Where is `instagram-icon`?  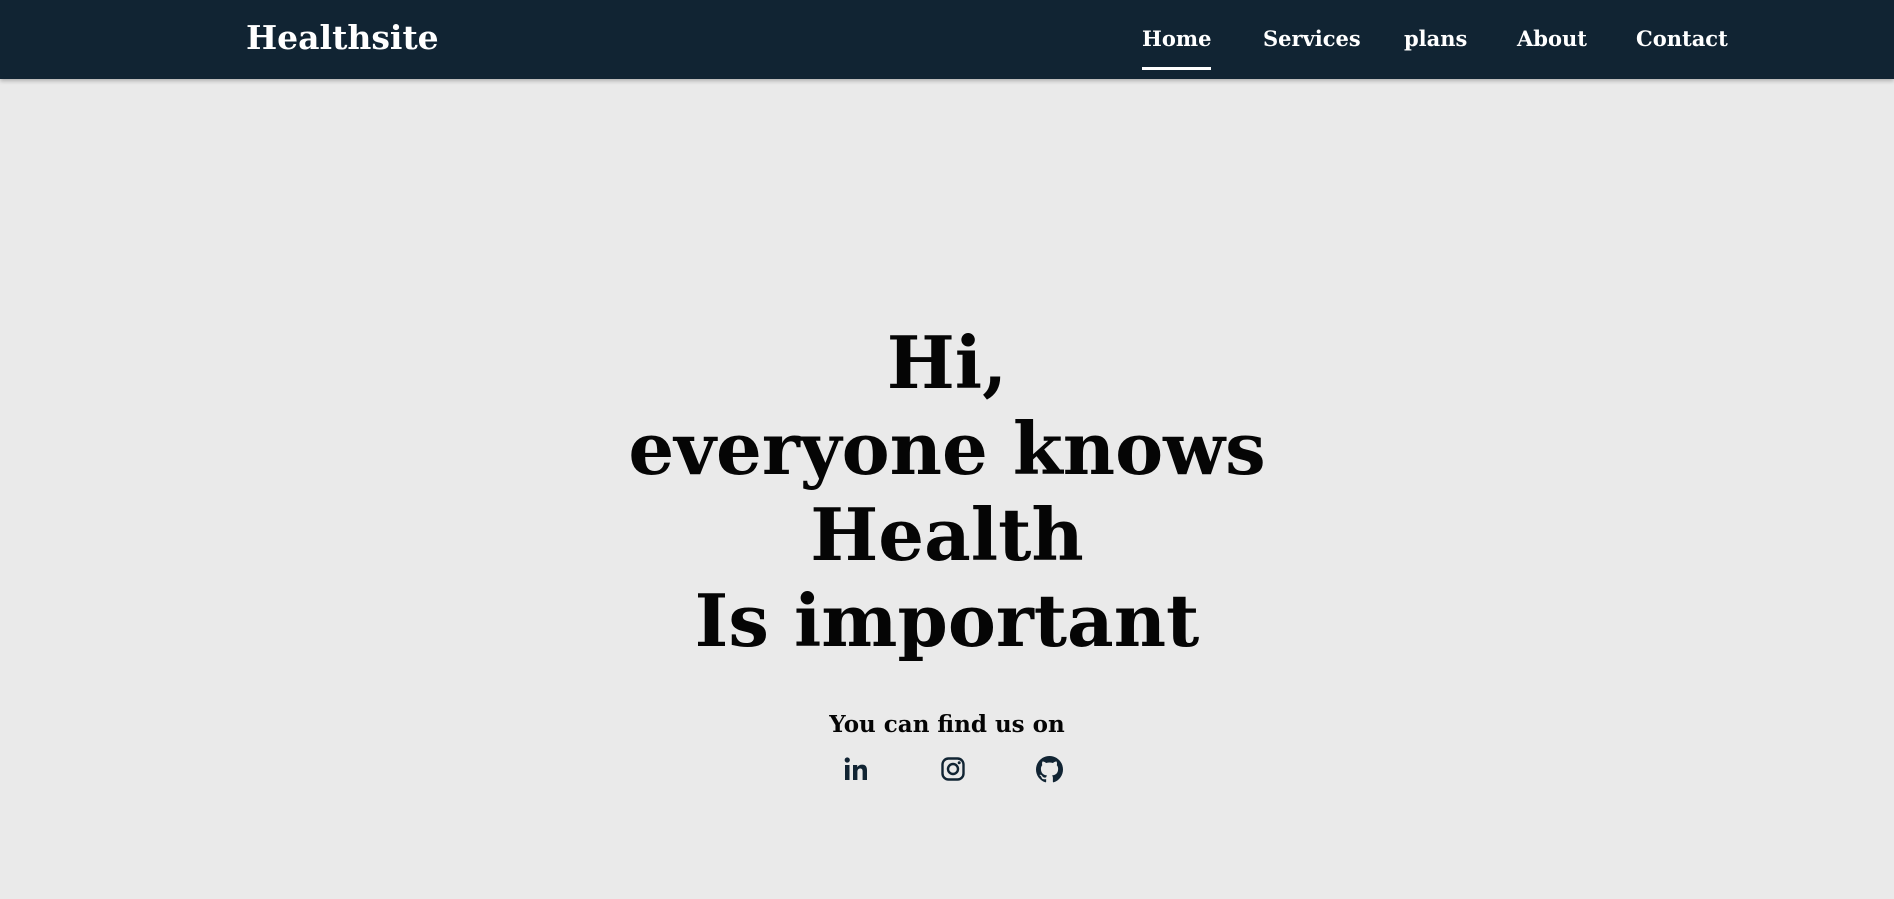 instagram-icon is located at coordinates (953, 769).